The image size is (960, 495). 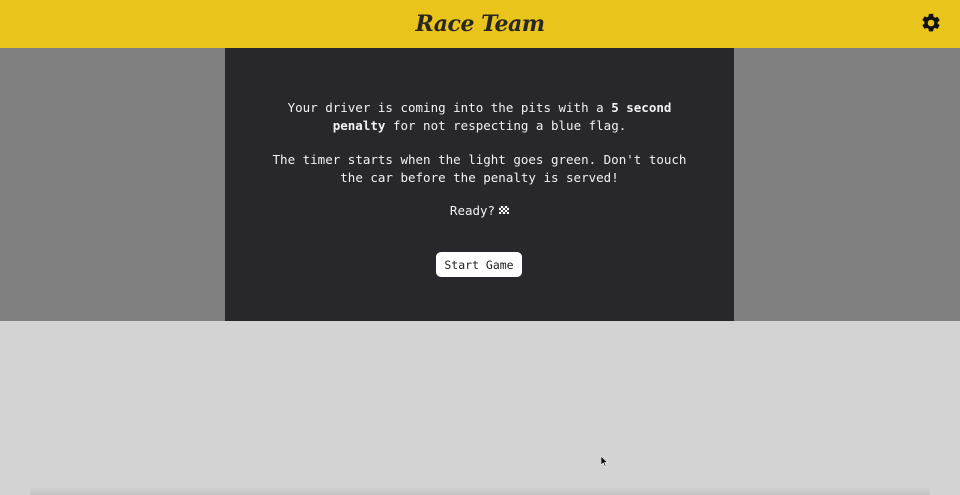 I want to click on app-title: Race Team, so click(x=480, y=24).